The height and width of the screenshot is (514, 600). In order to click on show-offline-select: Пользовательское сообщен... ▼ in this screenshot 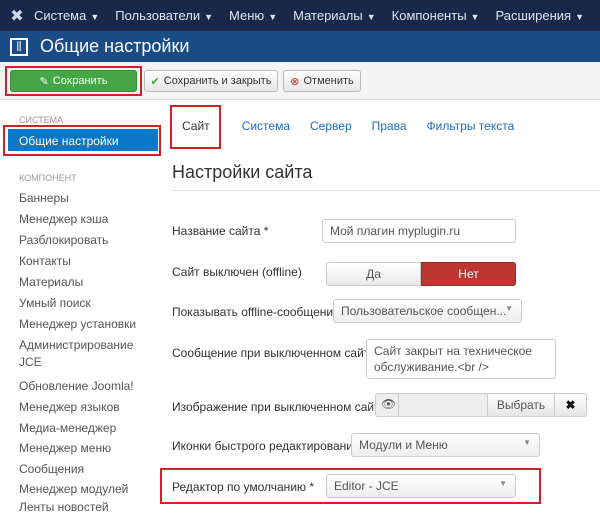, I will do `click(427, 311)`.